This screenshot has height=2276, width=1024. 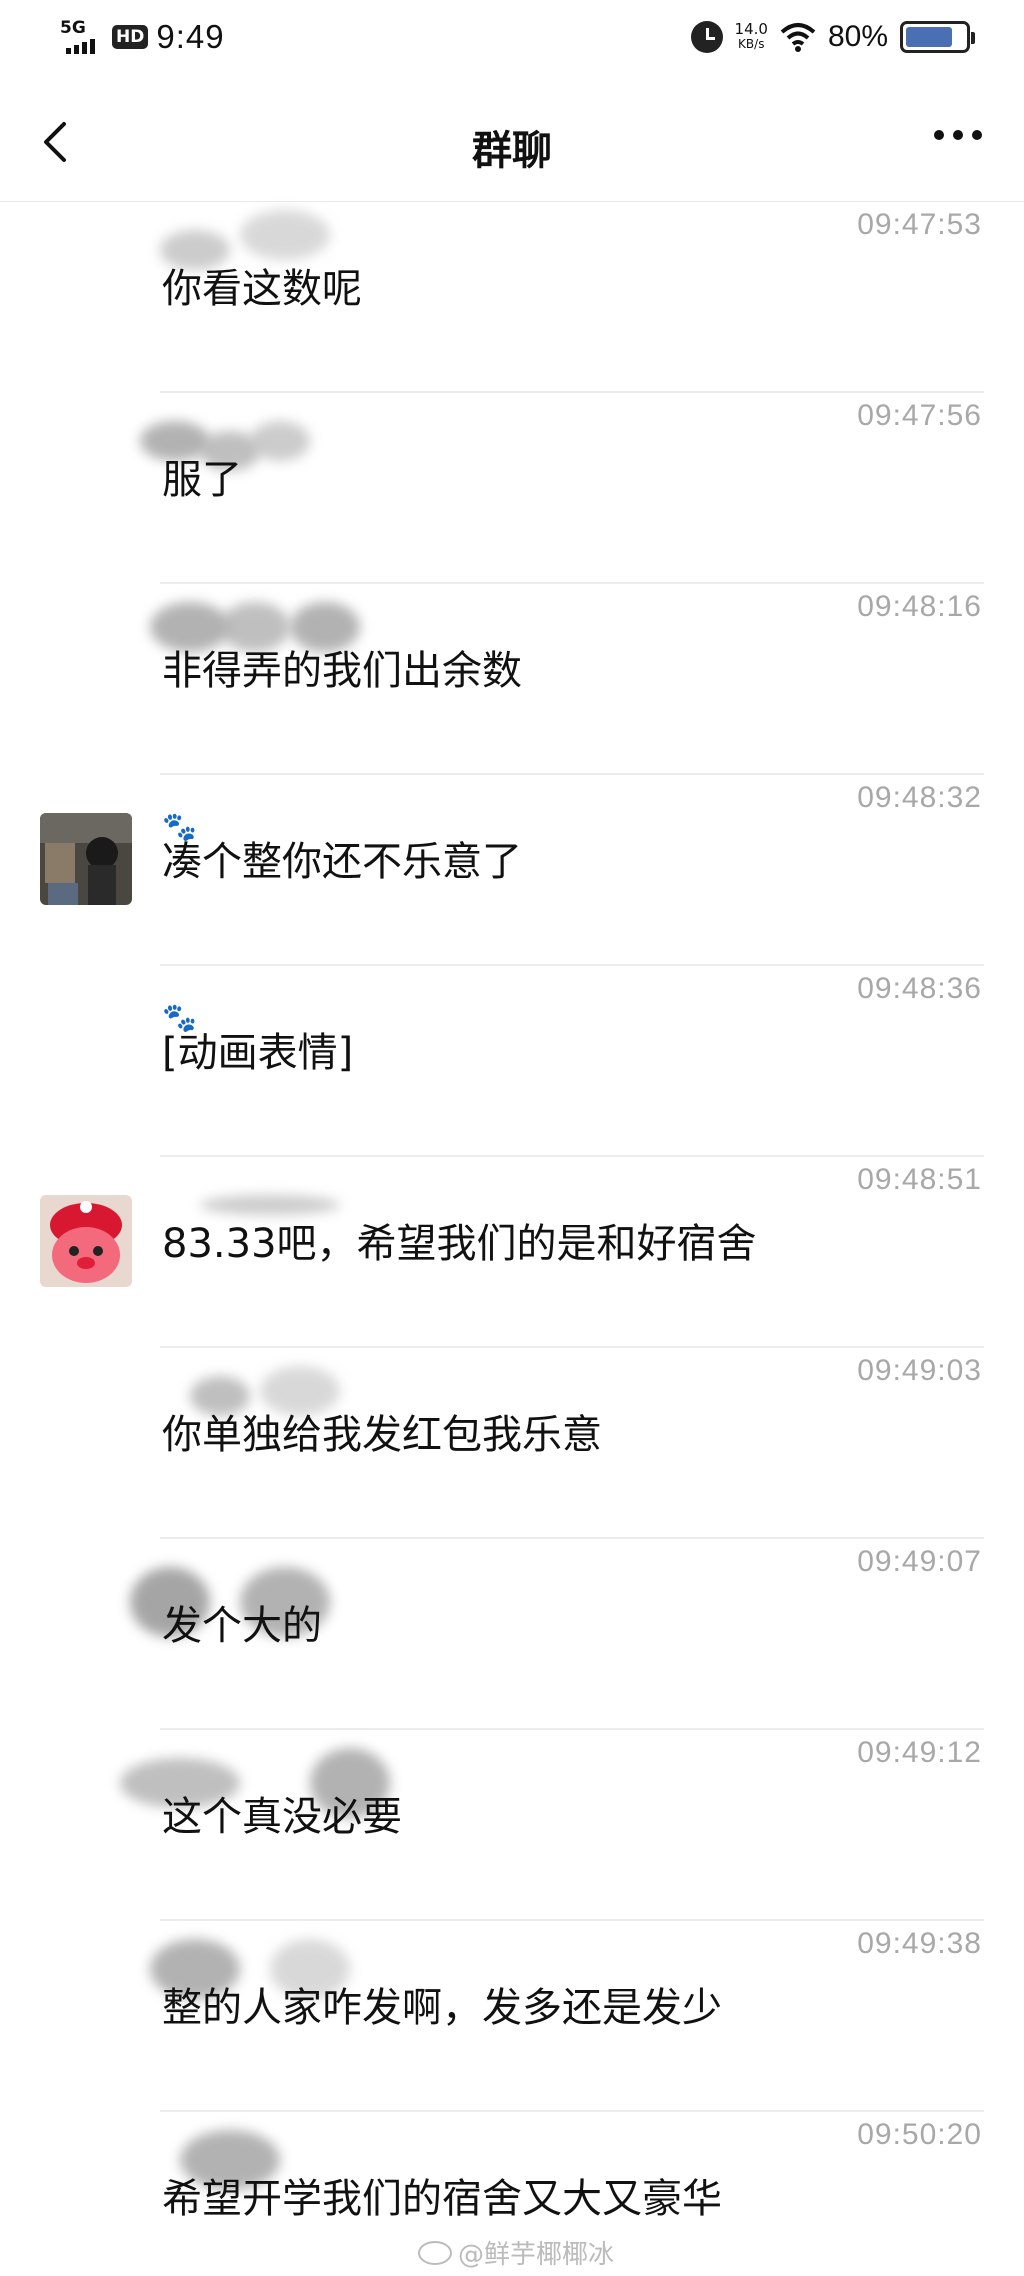 What do you see at coordinates (919, 606) in the screenshot?
I see `message-time: 09:48:16` at bounding box center [919, 606].